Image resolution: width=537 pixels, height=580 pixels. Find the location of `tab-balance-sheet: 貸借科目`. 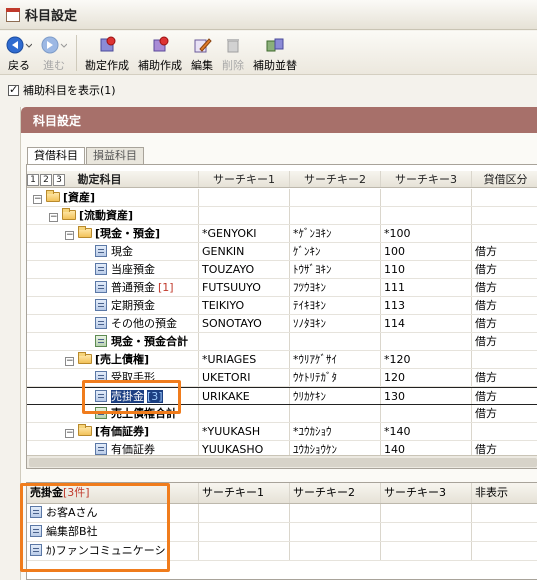

tab-balance-sheet: 貸借科目 is located at coordinates (56, 155).